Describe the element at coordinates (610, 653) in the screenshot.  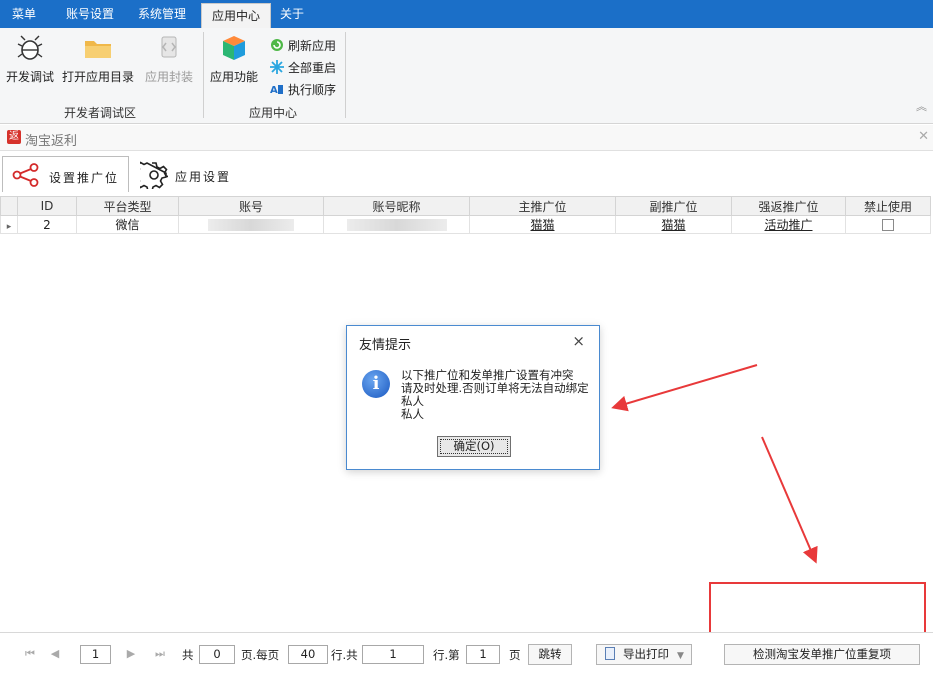
I see `document-icon` at that location.